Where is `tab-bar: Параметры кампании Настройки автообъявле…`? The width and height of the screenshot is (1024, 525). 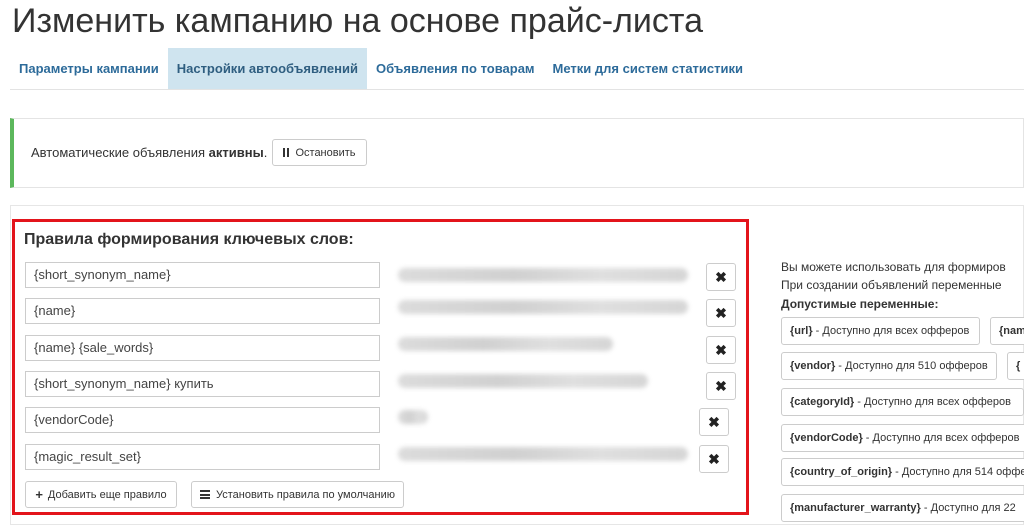 tab-bar: Параметры кампании Настройки автообъявле… is located at coordinates (381, 68).